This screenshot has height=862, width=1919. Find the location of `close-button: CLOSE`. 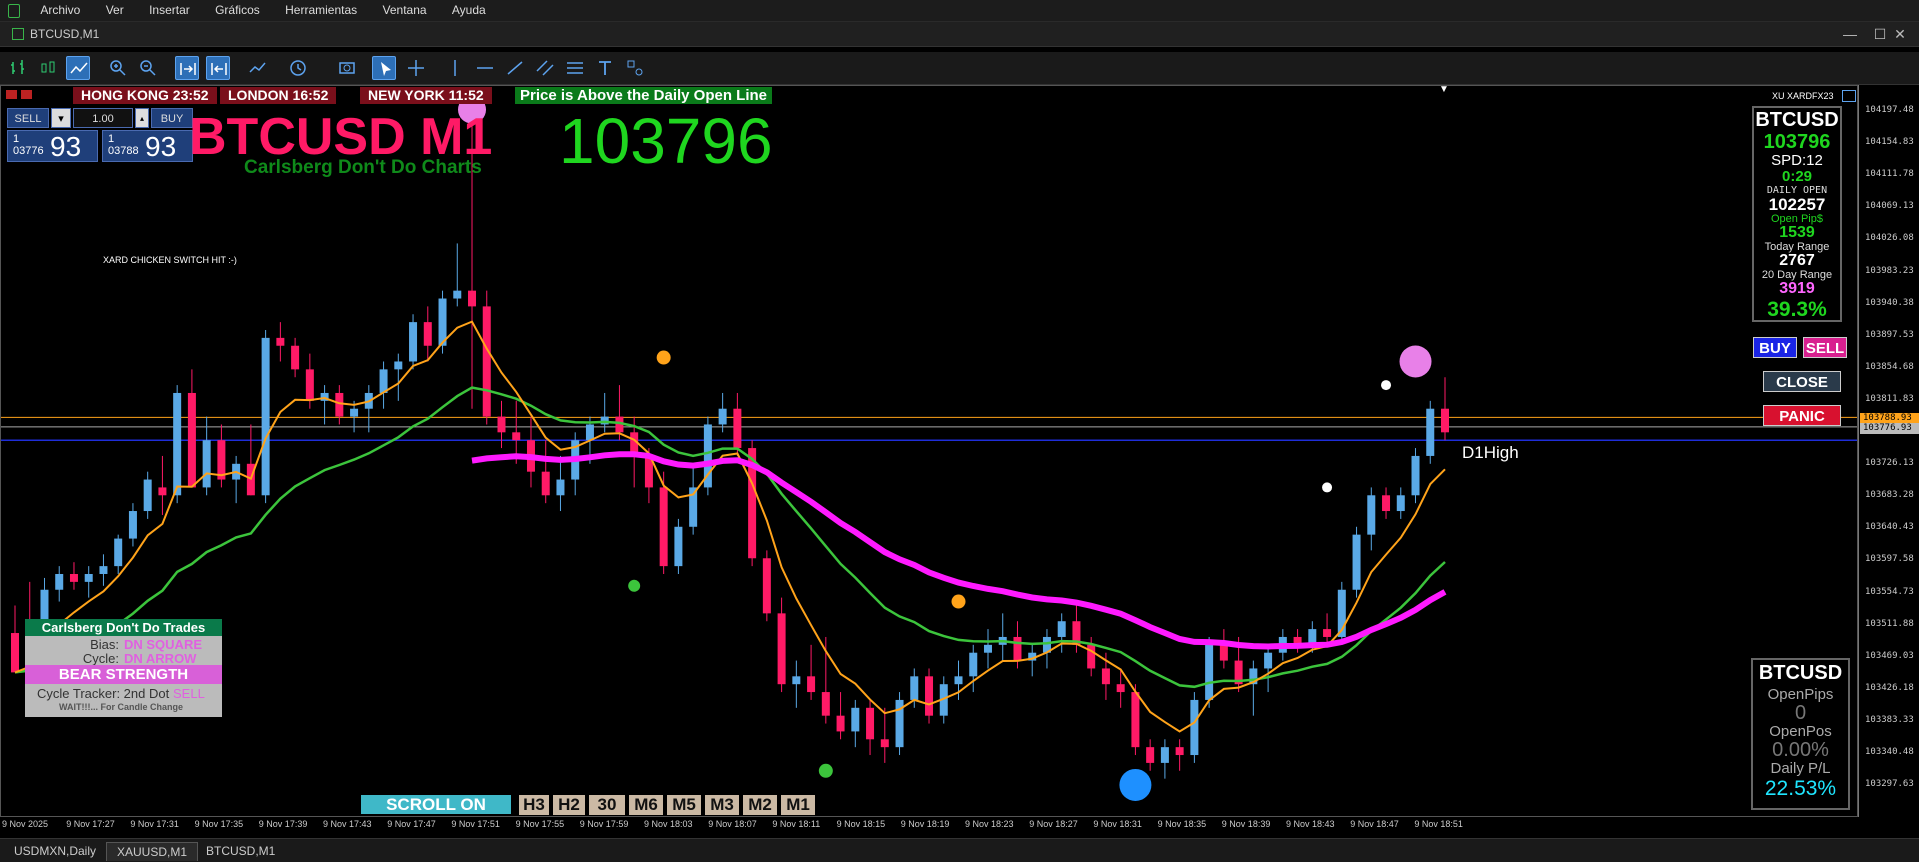

close-button: CLOSE is located at coordinates (1802, 381).